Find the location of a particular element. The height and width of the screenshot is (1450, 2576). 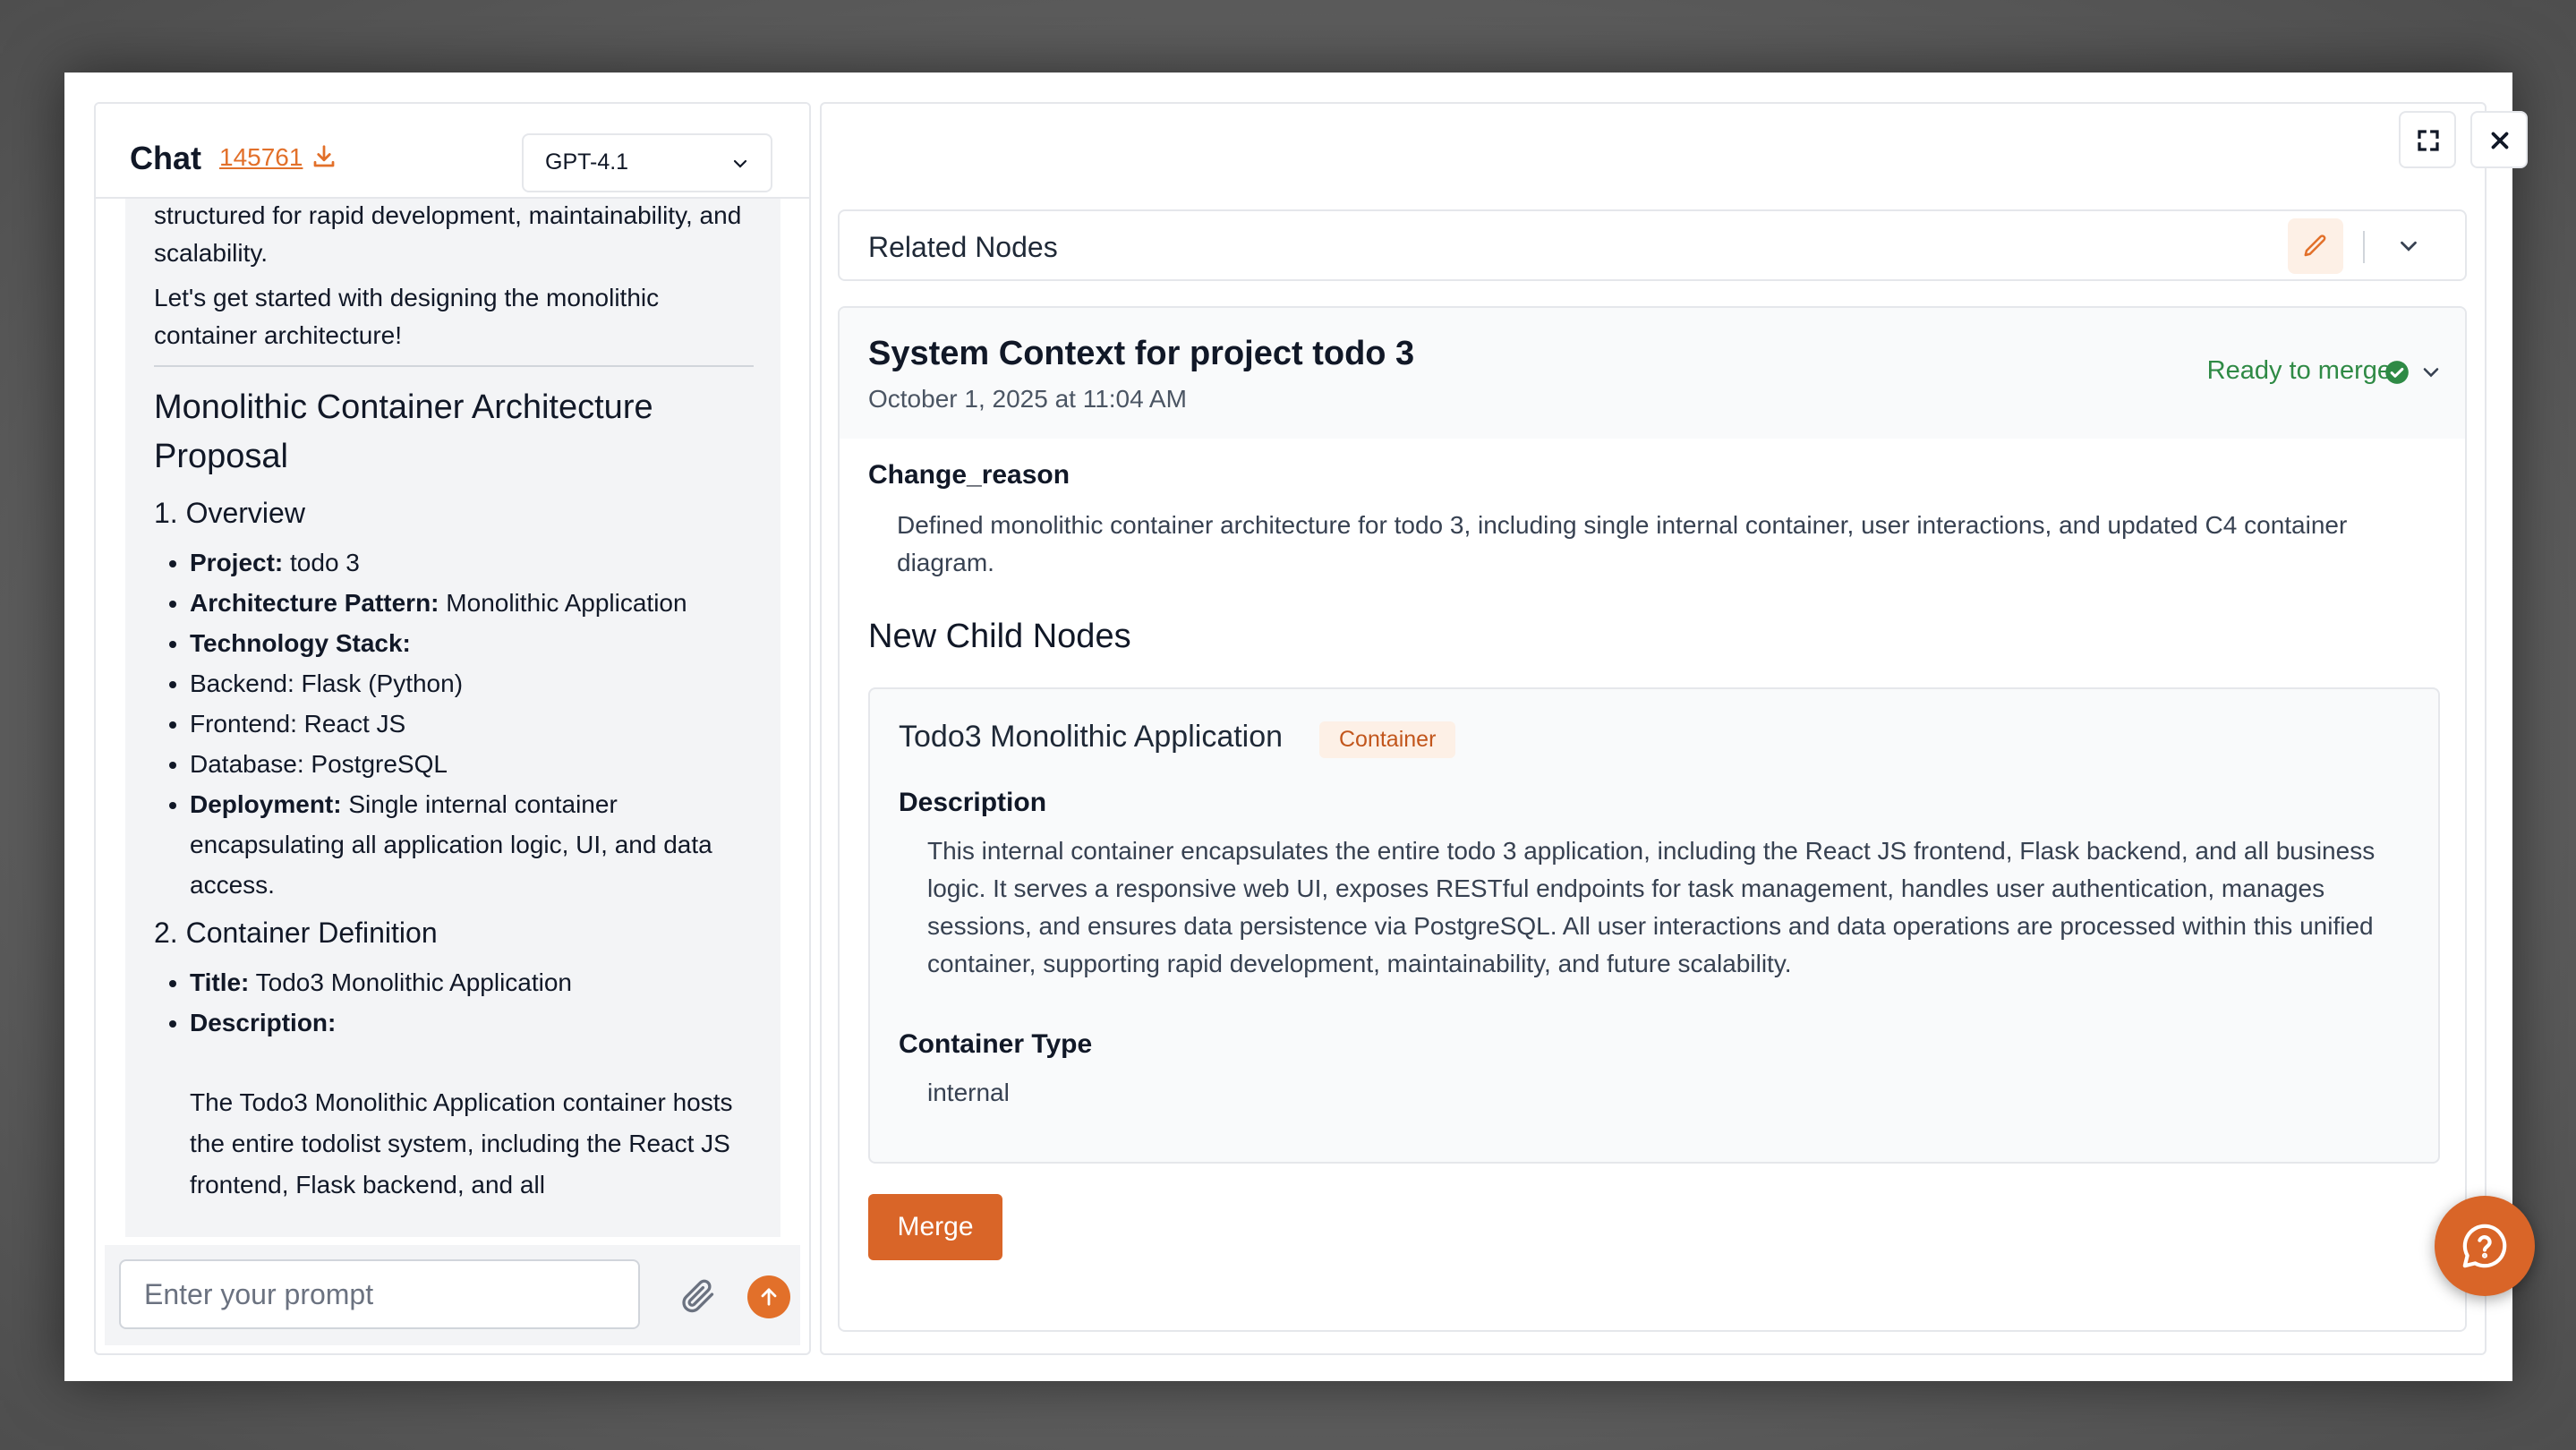

list-item: Technology Stack: is located at coordinates (472, 643).